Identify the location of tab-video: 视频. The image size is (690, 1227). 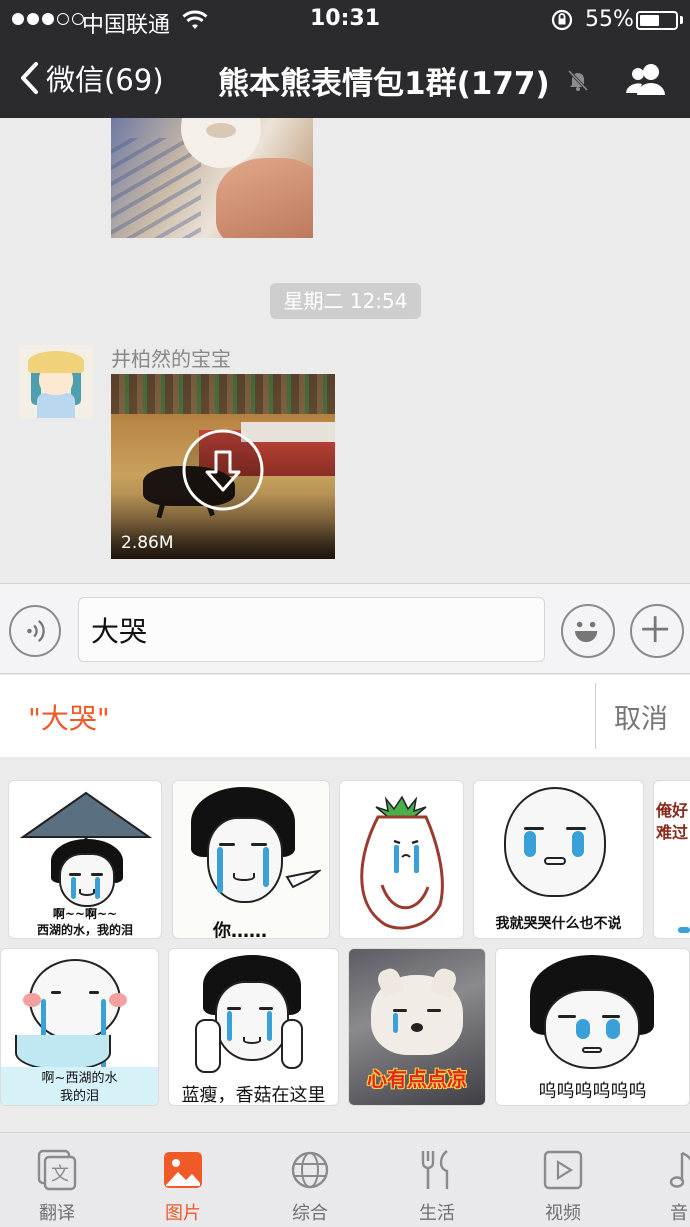
(563, 1180).